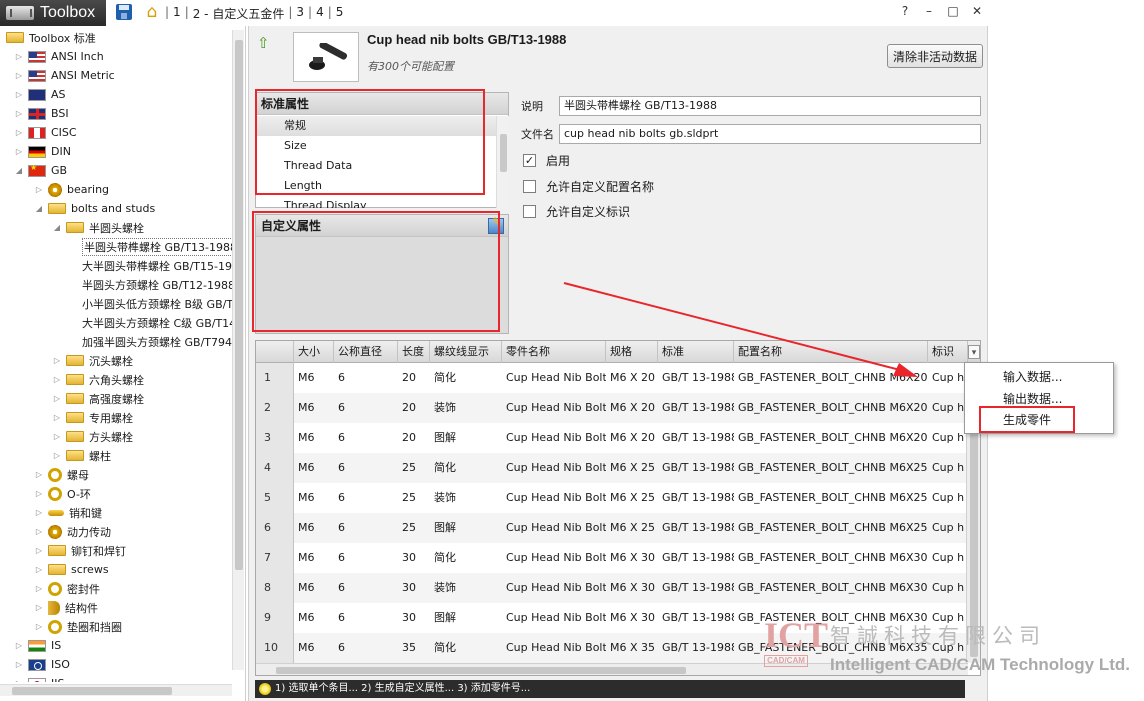  What do you see at coordinates (275, 408) in the screenshot?
I see `row-number: 2` at bounding box center [275, 408].